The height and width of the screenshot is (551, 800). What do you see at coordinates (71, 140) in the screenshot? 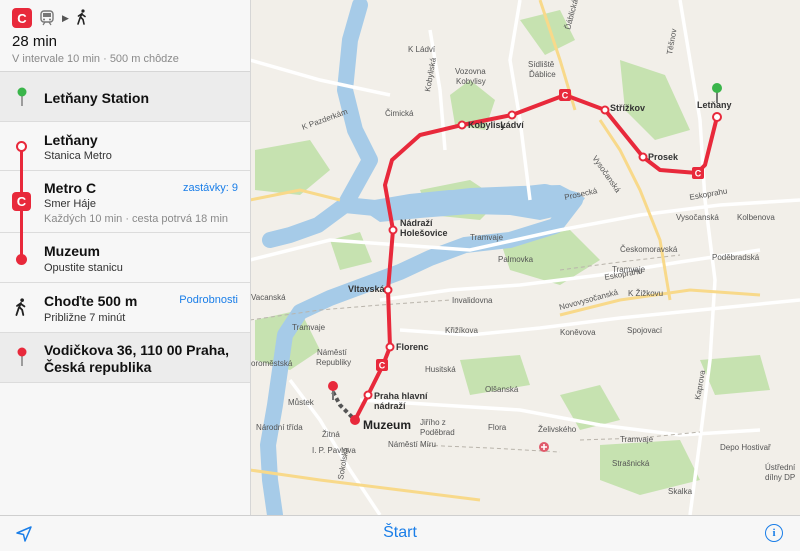
I see `step-board-title: Letňany` at bounding box center [71, 140].